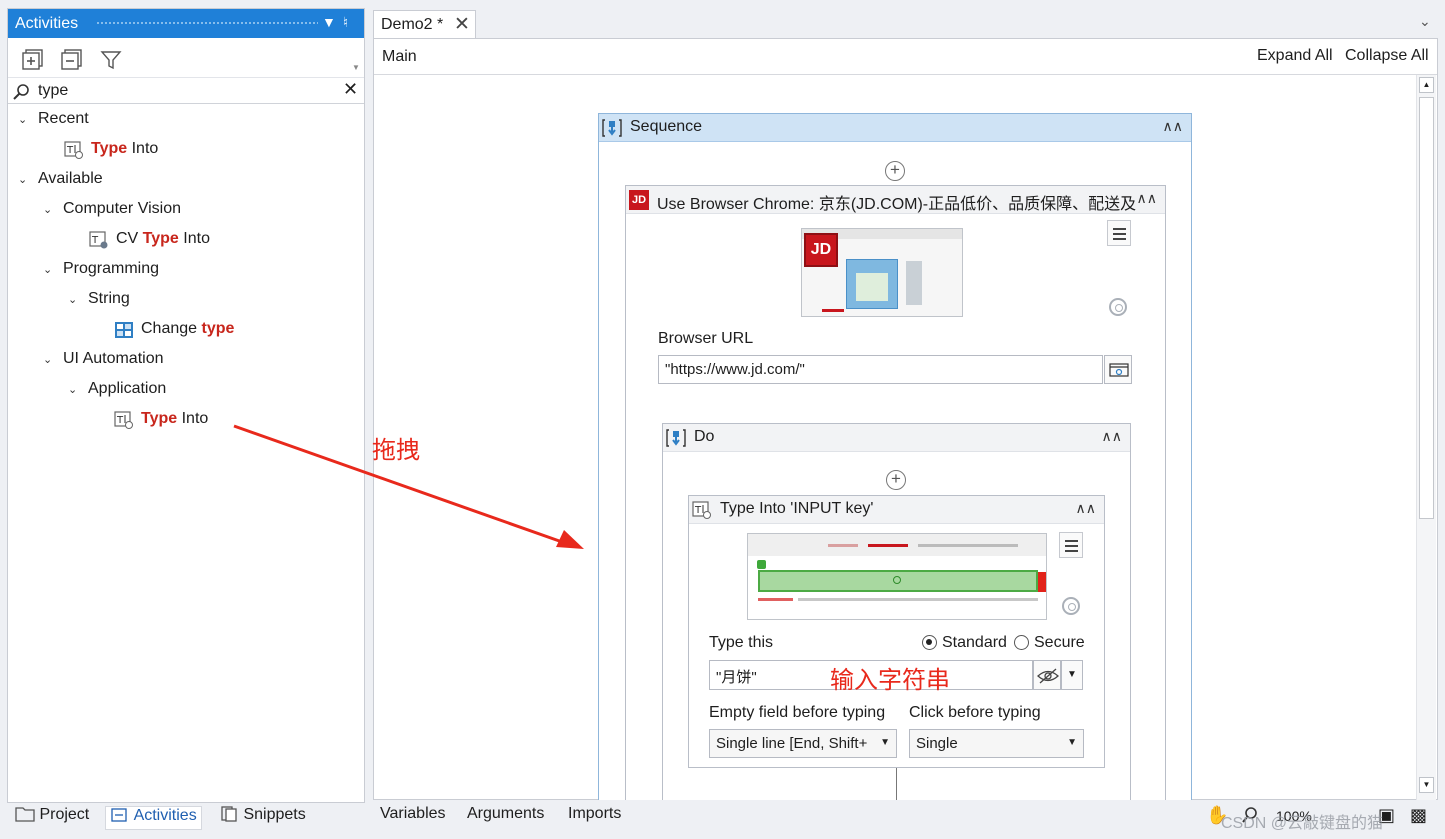 This screenshot has width=1445, height=839. I want to click on clear-search-icon: ✕, so click(350, 89).